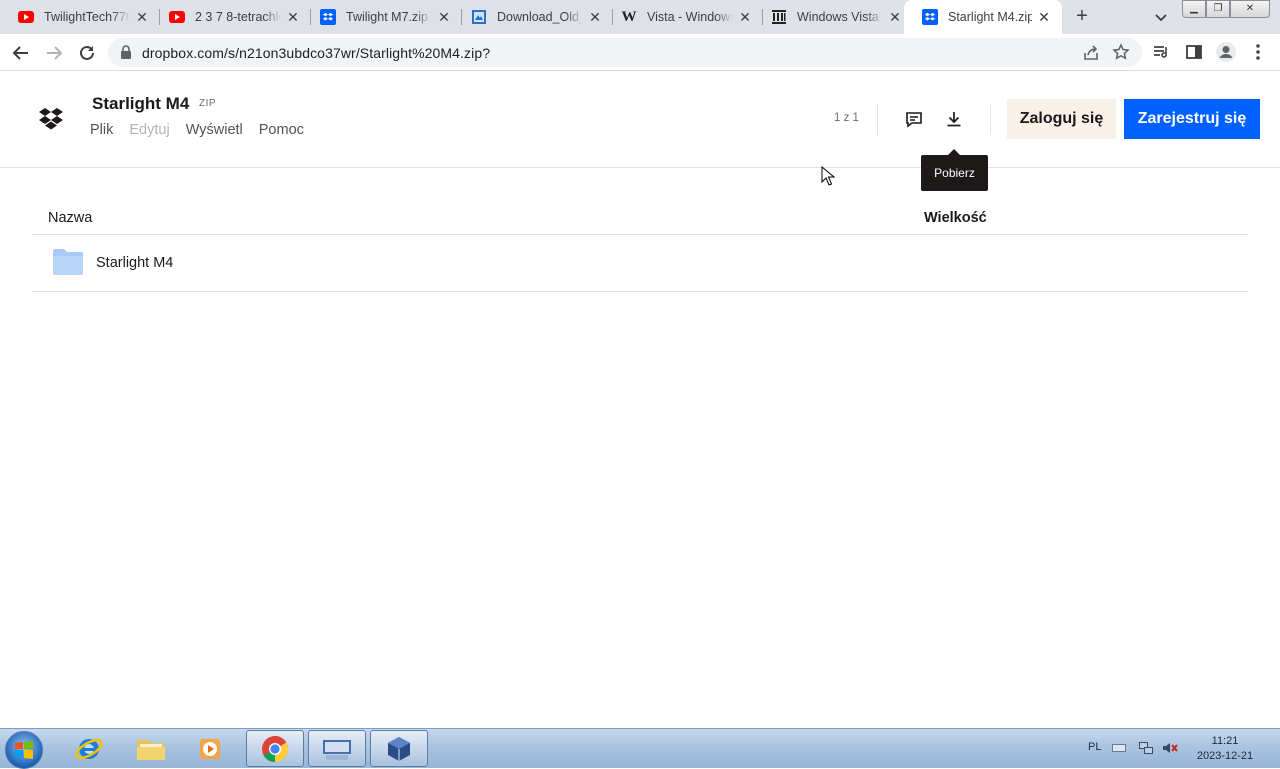 This screenshot has width=1280, height=769. What do you see at coordinates (838, 17) in the screenshot?
I see `tab-title: Windows Vista` at bounding box center [838, 17].